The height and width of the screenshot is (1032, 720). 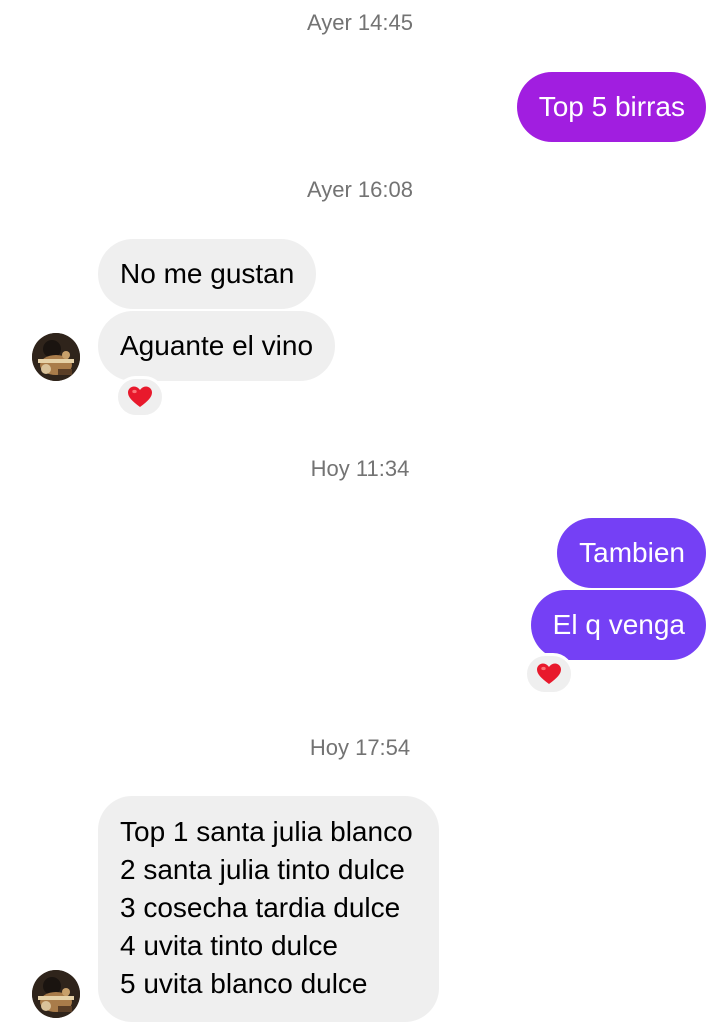 I want to click on message-outgoing: Top 5 birras, so click(x=611, y=107).